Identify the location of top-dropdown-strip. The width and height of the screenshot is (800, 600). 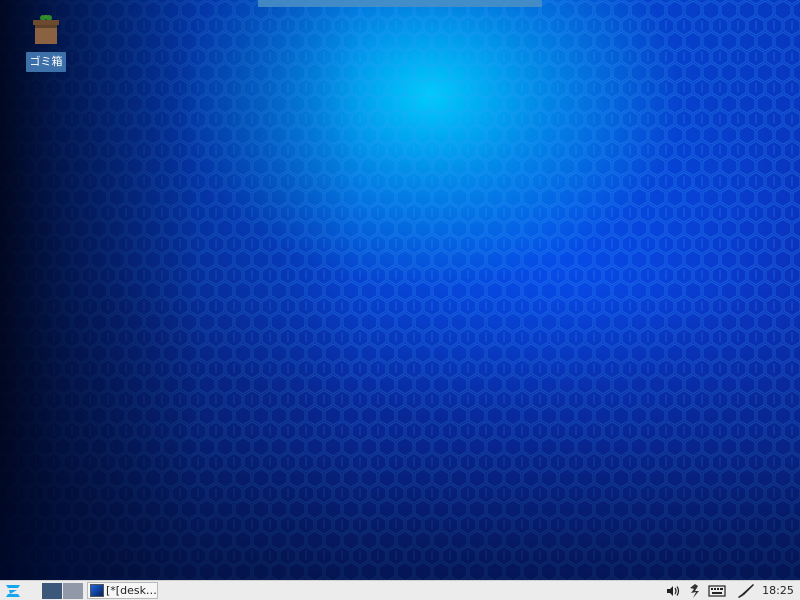
(400, 3).